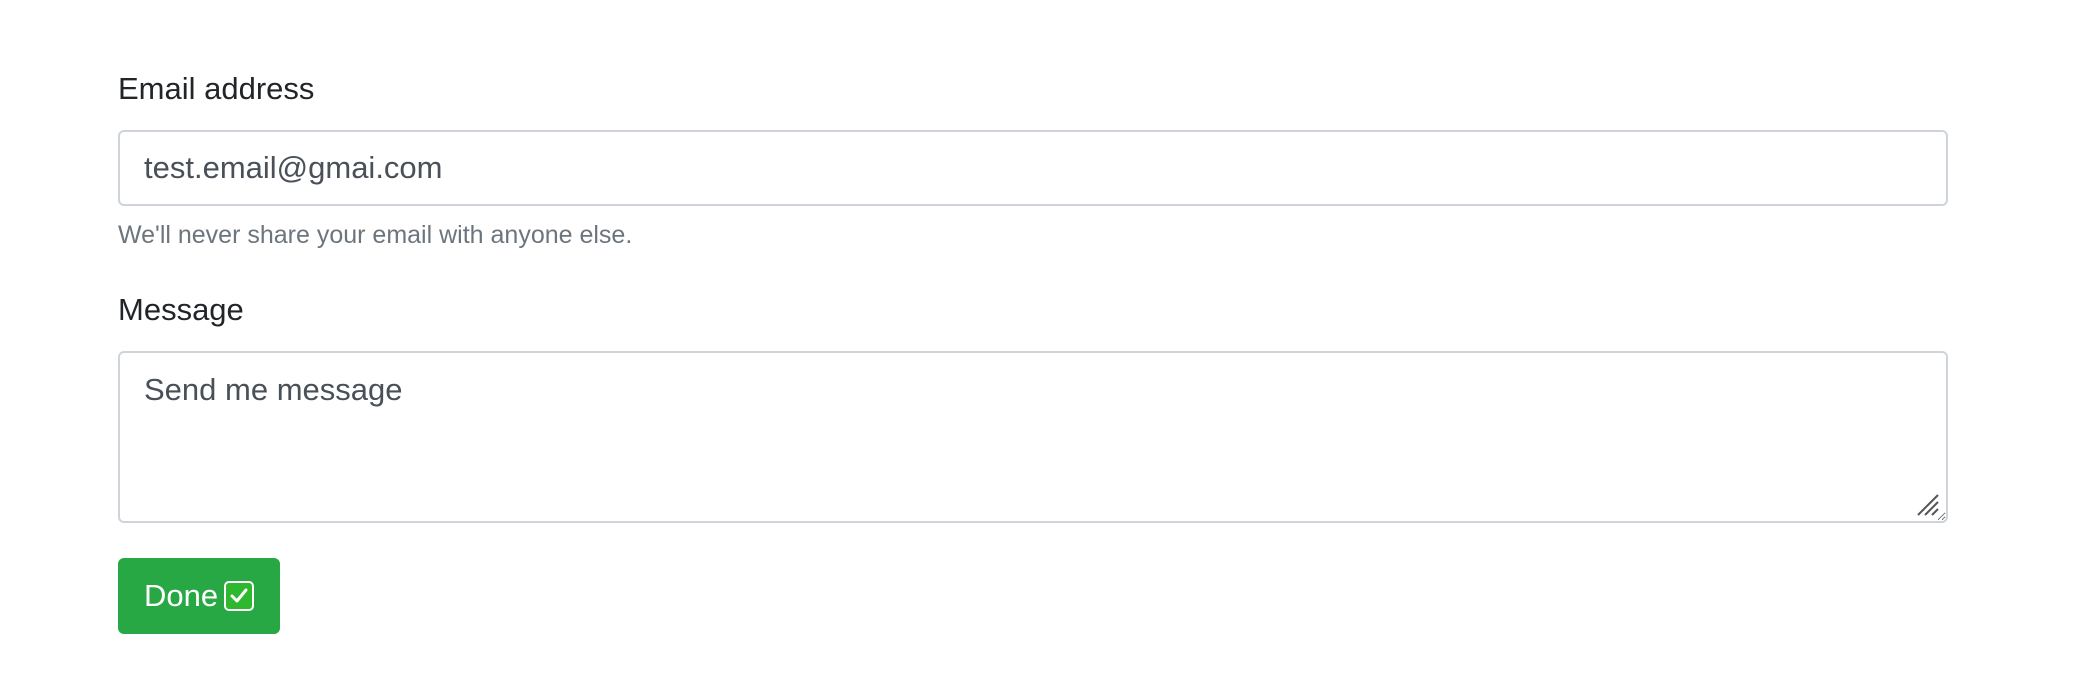 The height and width of the screenshot is (682, 2098). I want to click on email-input, so click(1033, 168).